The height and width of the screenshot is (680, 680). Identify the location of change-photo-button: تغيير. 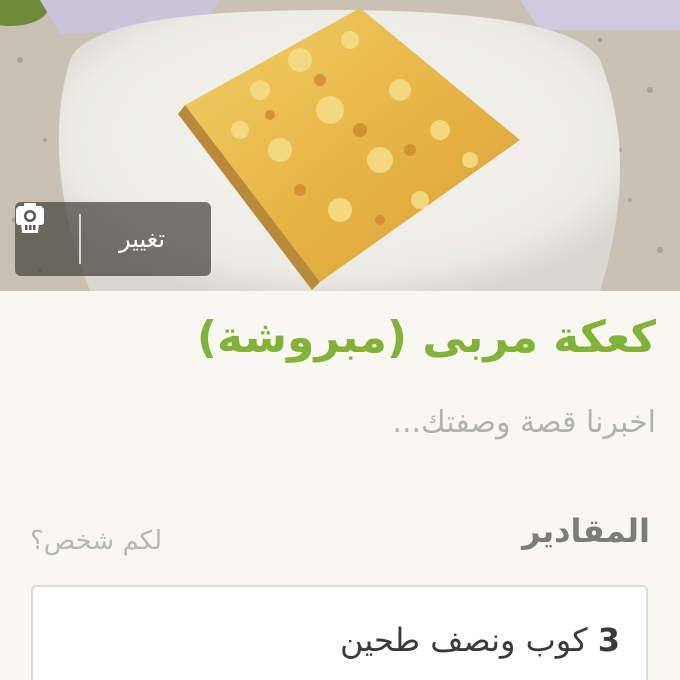
(113, 239).